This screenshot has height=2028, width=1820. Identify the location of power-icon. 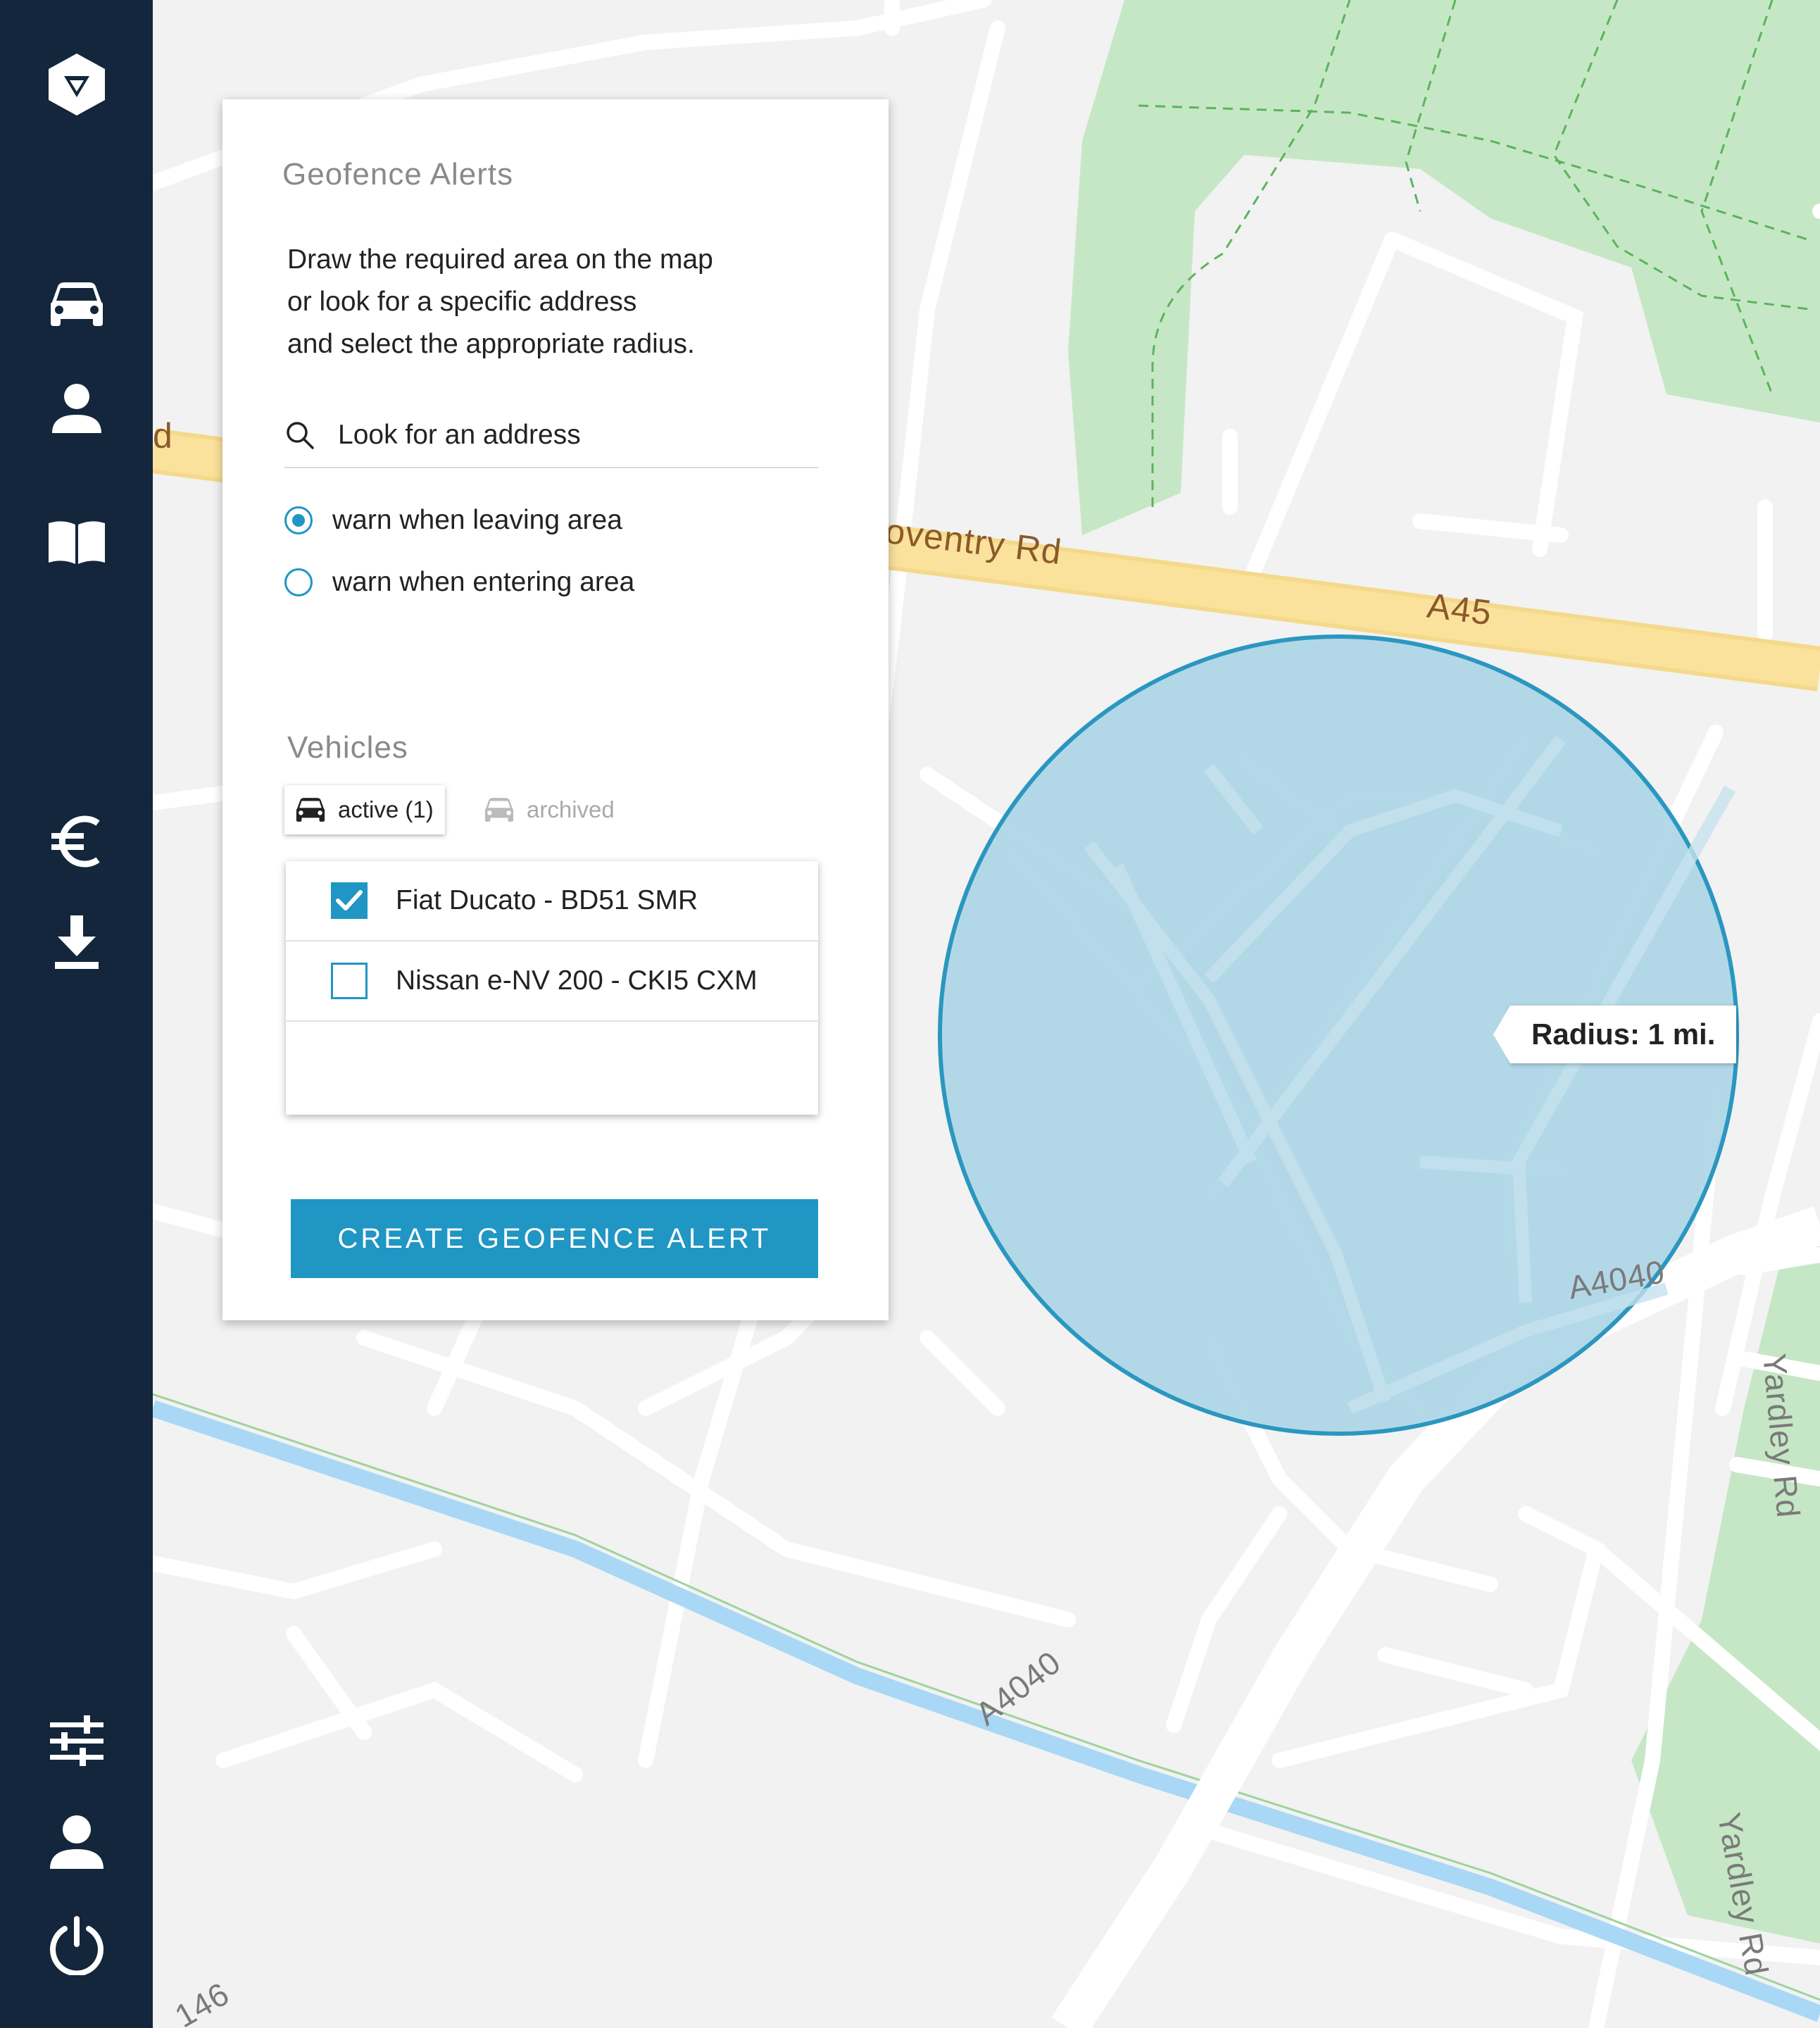
(76, 1945).